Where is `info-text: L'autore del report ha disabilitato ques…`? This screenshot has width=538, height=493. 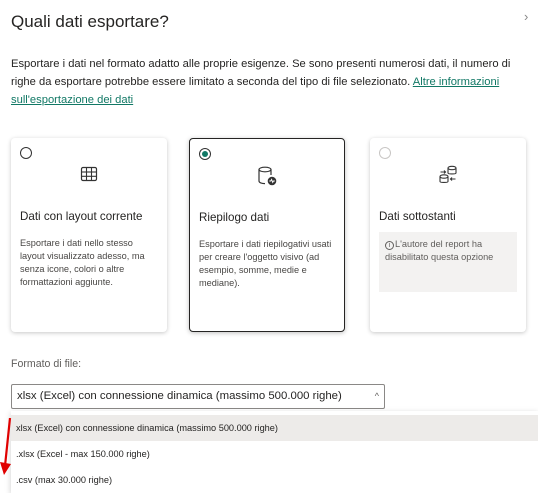 info-text: L'autore del report ha disabilitato ques… is located at coordinates (439, 250).